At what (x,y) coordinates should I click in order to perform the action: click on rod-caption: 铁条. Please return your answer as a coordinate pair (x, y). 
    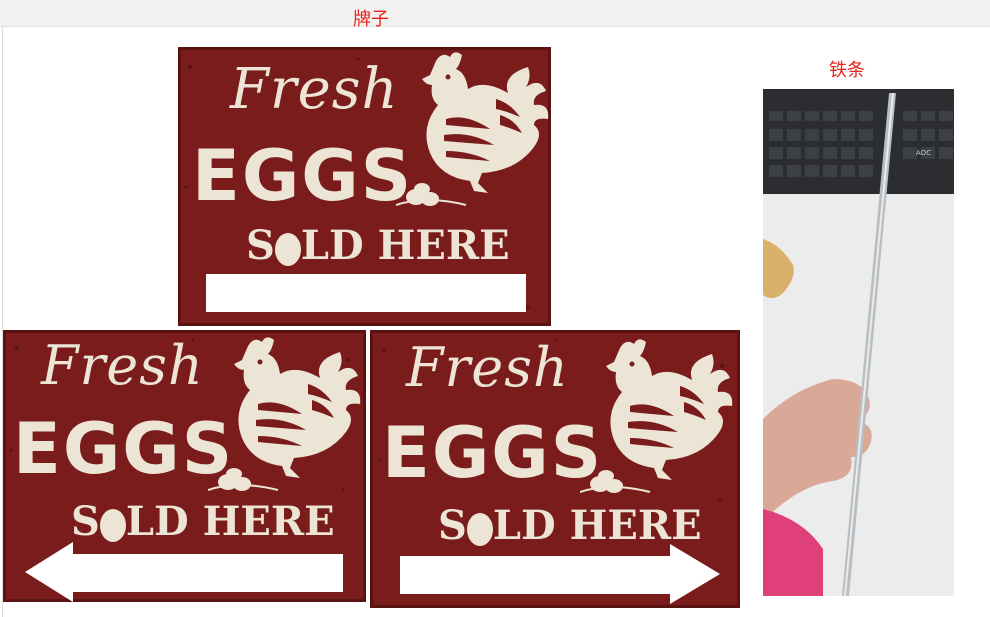
    Looking at the image, I should click on (847, 70).